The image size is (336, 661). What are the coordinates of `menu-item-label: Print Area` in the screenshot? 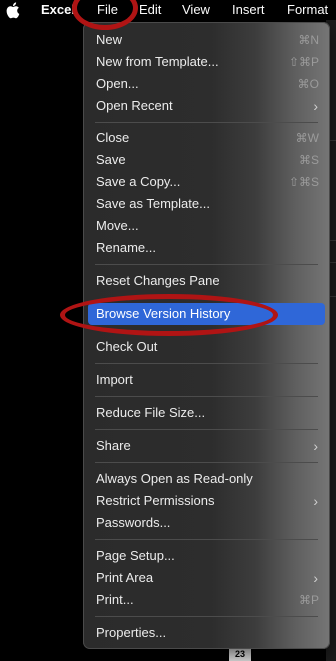 It's located at (125, 577).